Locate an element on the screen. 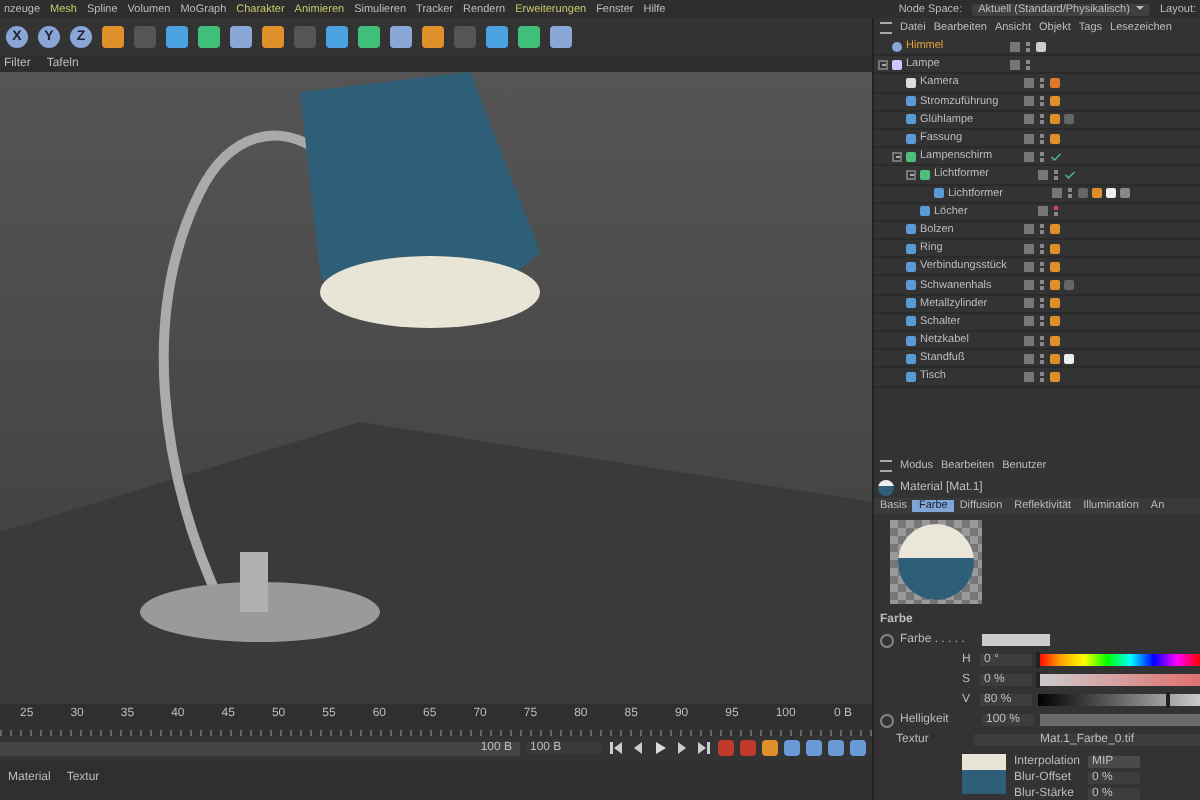 Image resolution: width=1200 pixels, height=800 pixels. color-swatch is located at coordinates (1016, 640).